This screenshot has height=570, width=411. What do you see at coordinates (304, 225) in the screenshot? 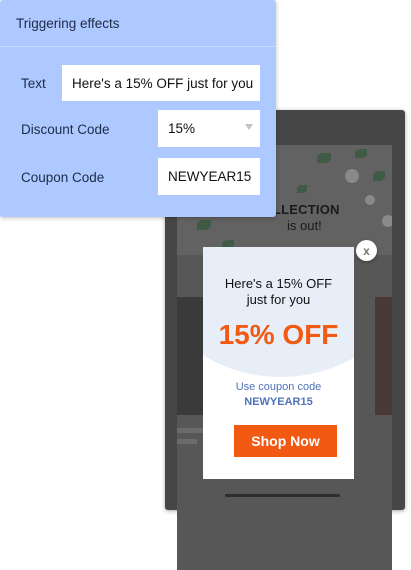
I see `hero-subtitle: is out!` at bounding box center [304, 225].